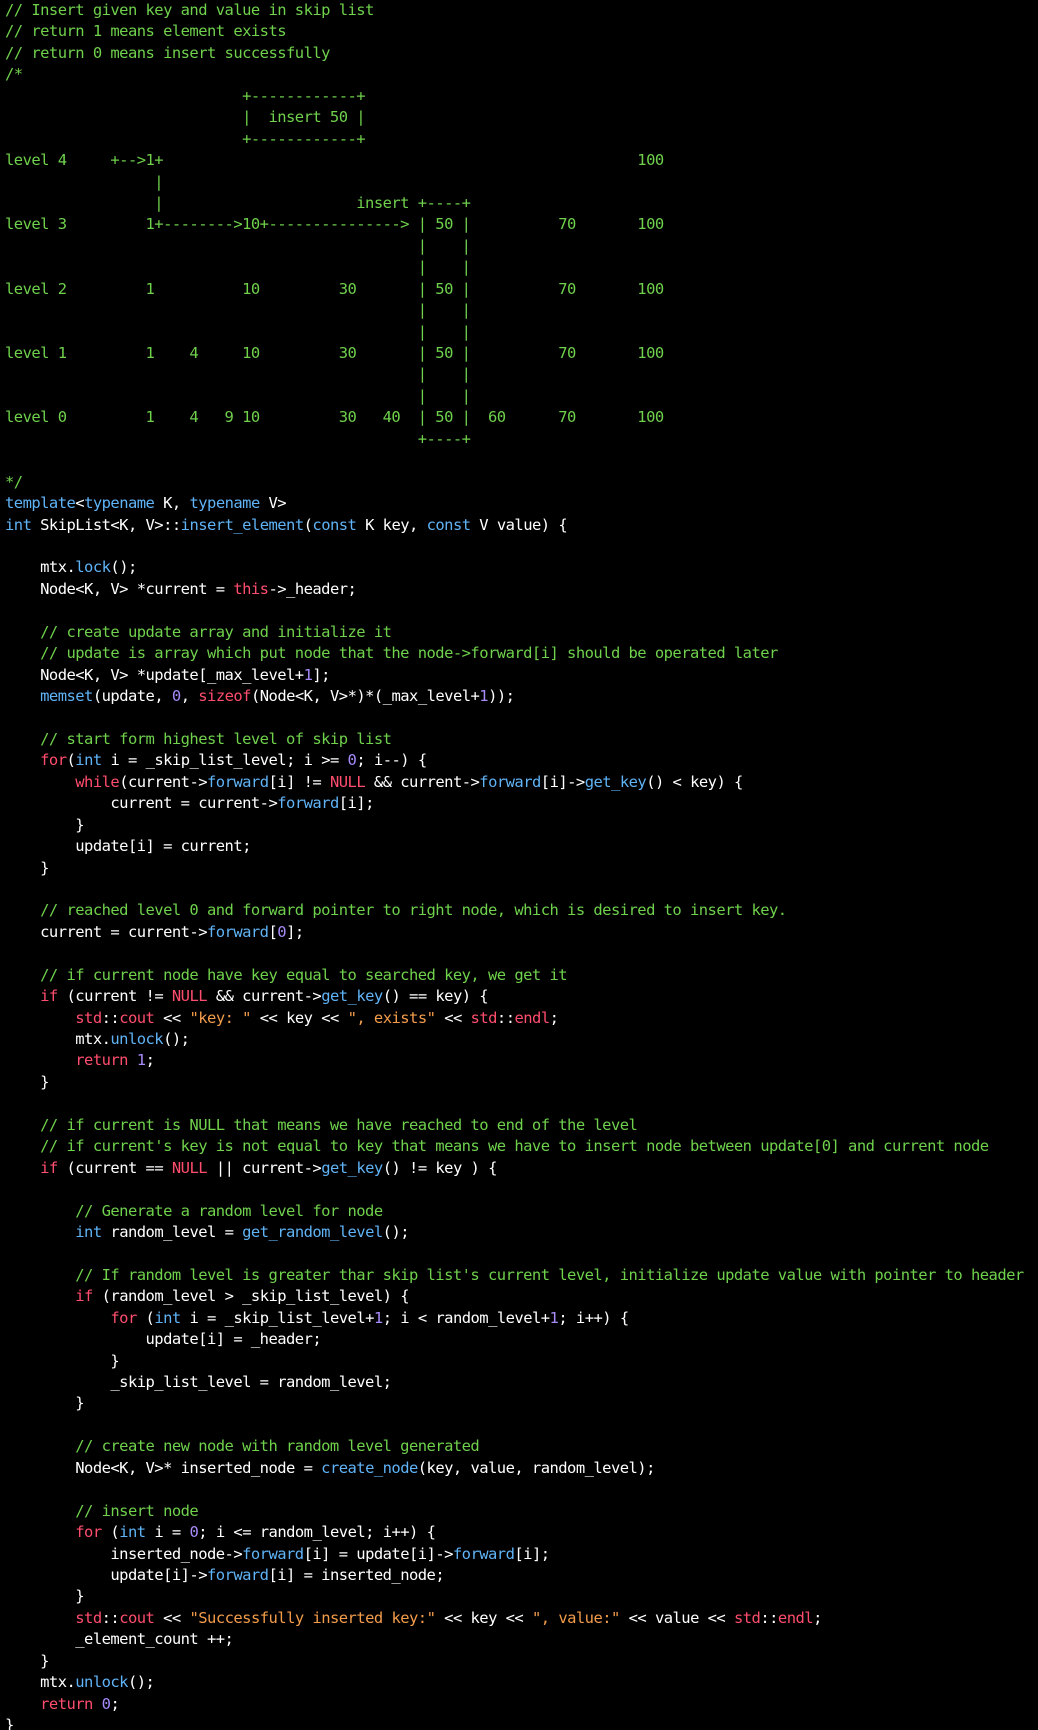  What do you see at coordinates (167, 52) in the screenshot?
I see `code-token: // return 0 means insert successfully` at bounding box center [167, 52].